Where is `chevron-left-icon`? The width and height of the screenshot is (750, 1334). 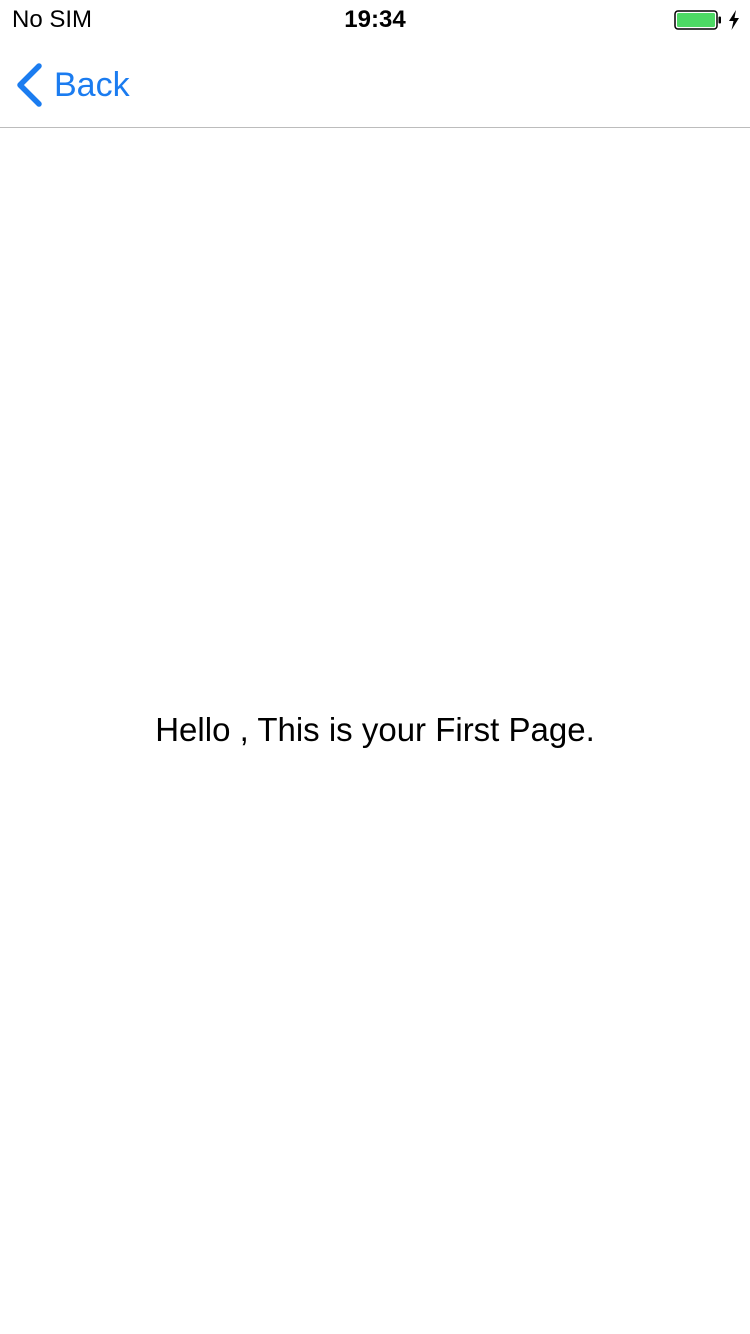 chevron-left-icon is located at coordinates (29, 85).